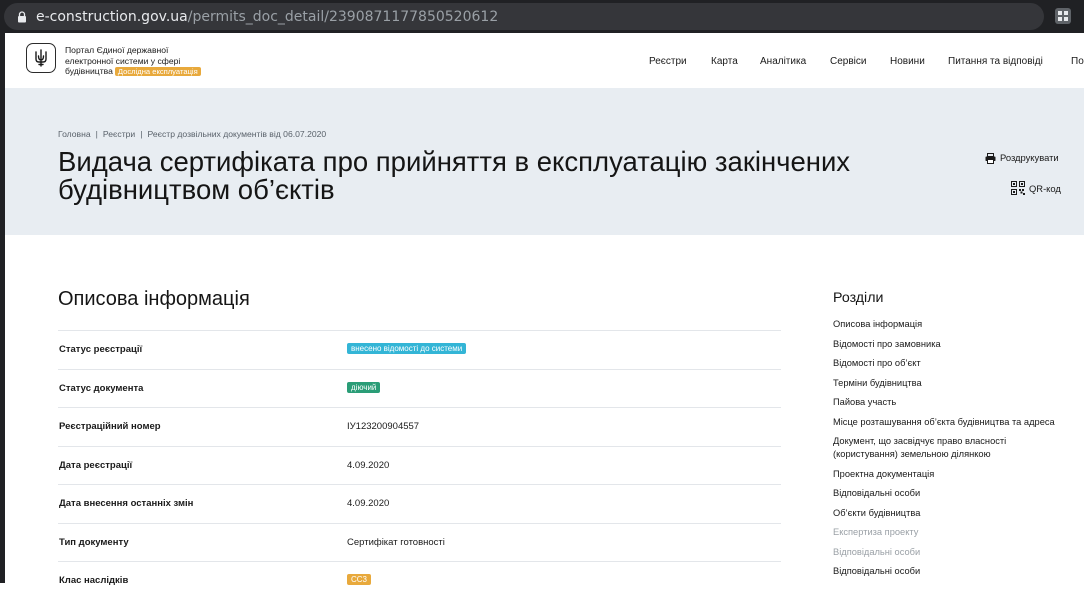 This screenshot has height=600, width=1084. I want to click on sidebar-item: Відомості про замовника, so click(953, 344).